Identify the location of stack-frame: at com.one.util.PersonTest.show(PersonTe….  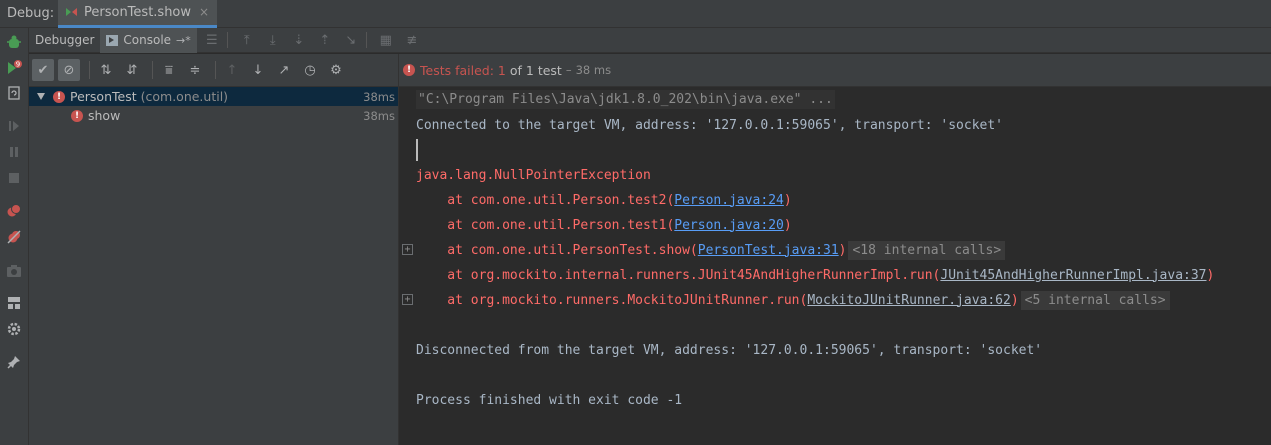
(711, 250).